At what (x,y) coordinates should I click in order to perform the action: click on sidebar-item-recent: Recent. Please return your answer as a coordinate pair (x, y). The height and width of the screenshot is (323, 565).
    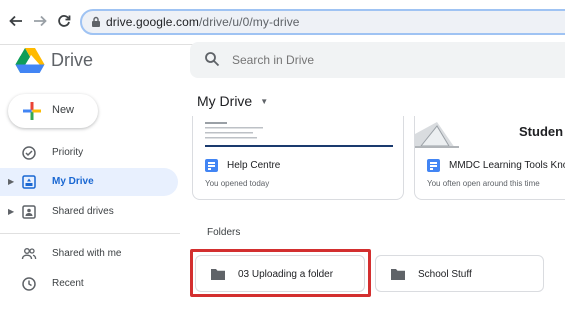
    Looking at the image, I should click on (89, 284).